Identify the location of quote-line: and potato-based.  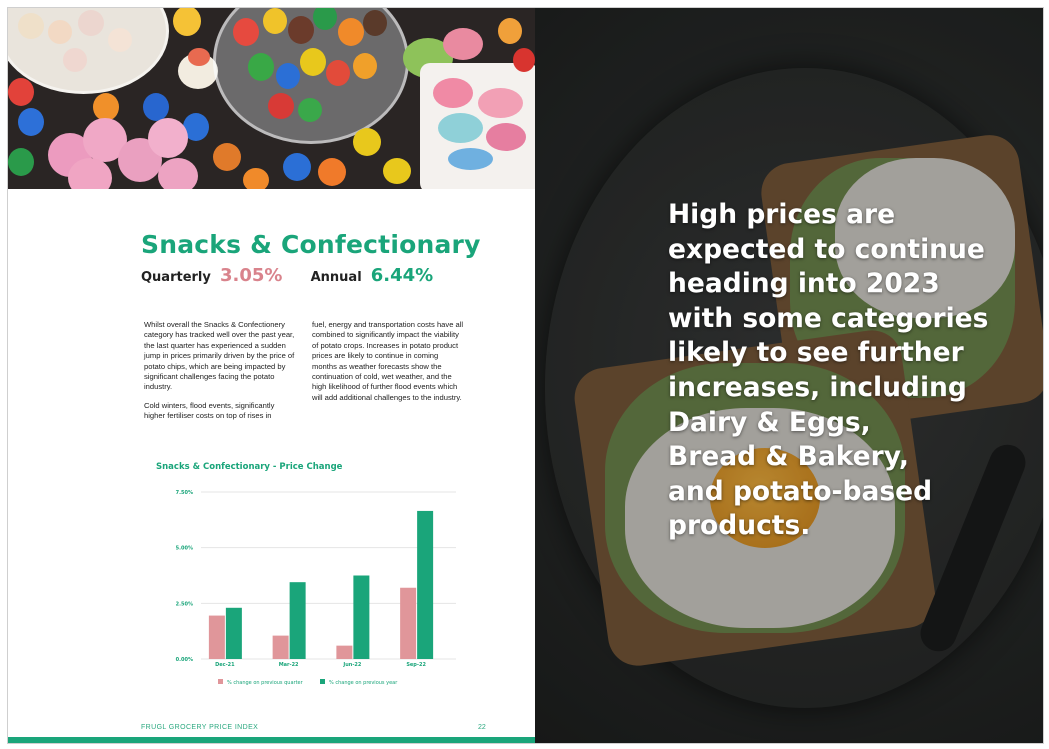
(800, 491).